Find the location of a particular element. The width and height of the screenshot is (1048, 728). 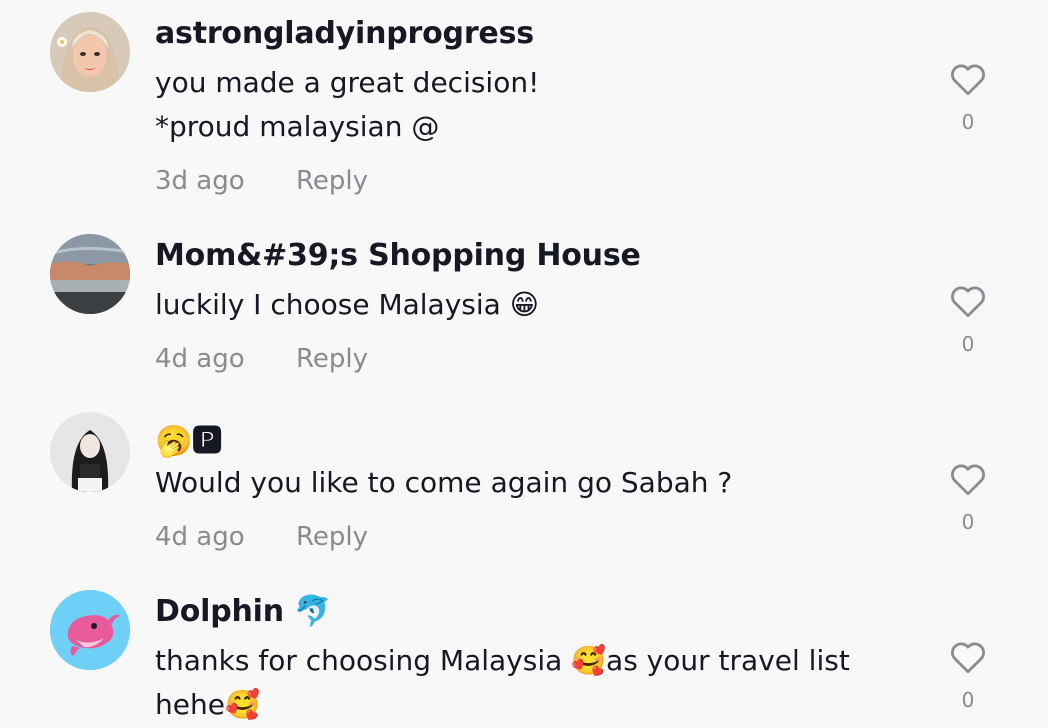

comment-username: Mom&#39;s Shopping House is located at coordinates (398, 255).